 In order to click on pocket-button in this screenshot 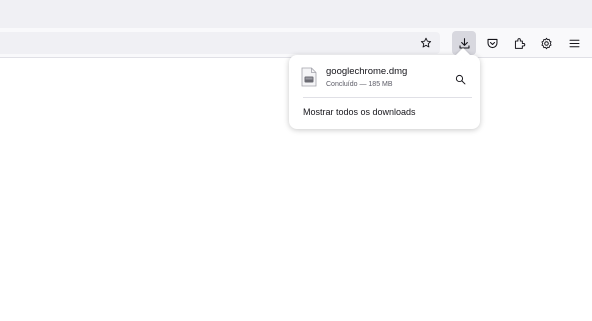, I will do `click(492, 43)`.